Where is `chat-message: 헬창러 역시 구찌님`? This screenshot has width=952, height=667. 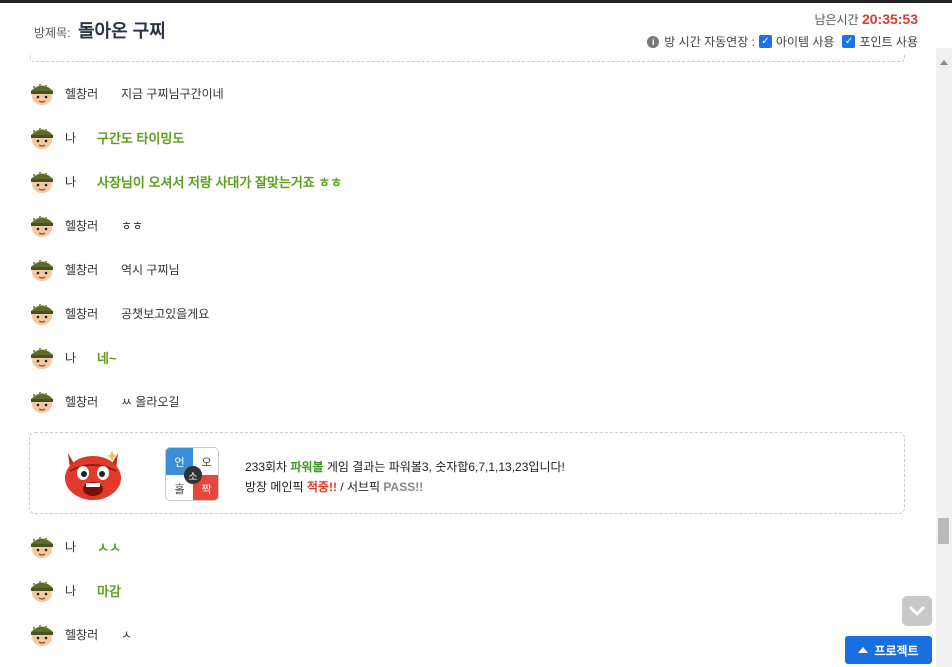
chat-message: 헬창러 역시 구찌님 is located at coordinates (104, 269).